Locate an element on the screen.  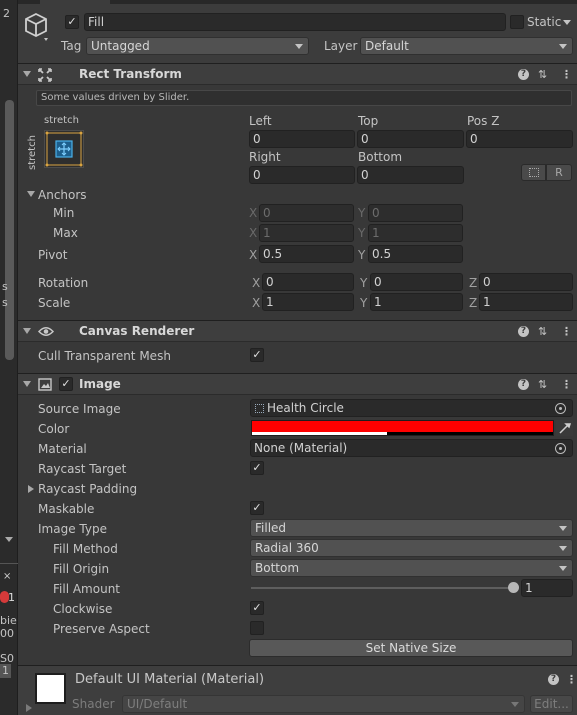
canvas-renderer-title: Canvas Renderer is located at coordinates (137, 331).